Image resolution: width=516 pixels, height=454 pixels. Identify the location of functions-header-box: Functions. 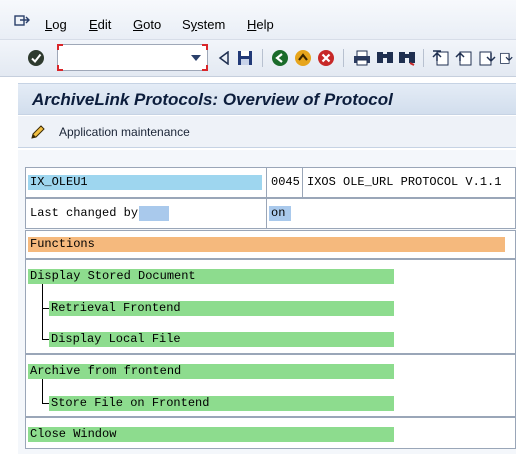
(270, 244).